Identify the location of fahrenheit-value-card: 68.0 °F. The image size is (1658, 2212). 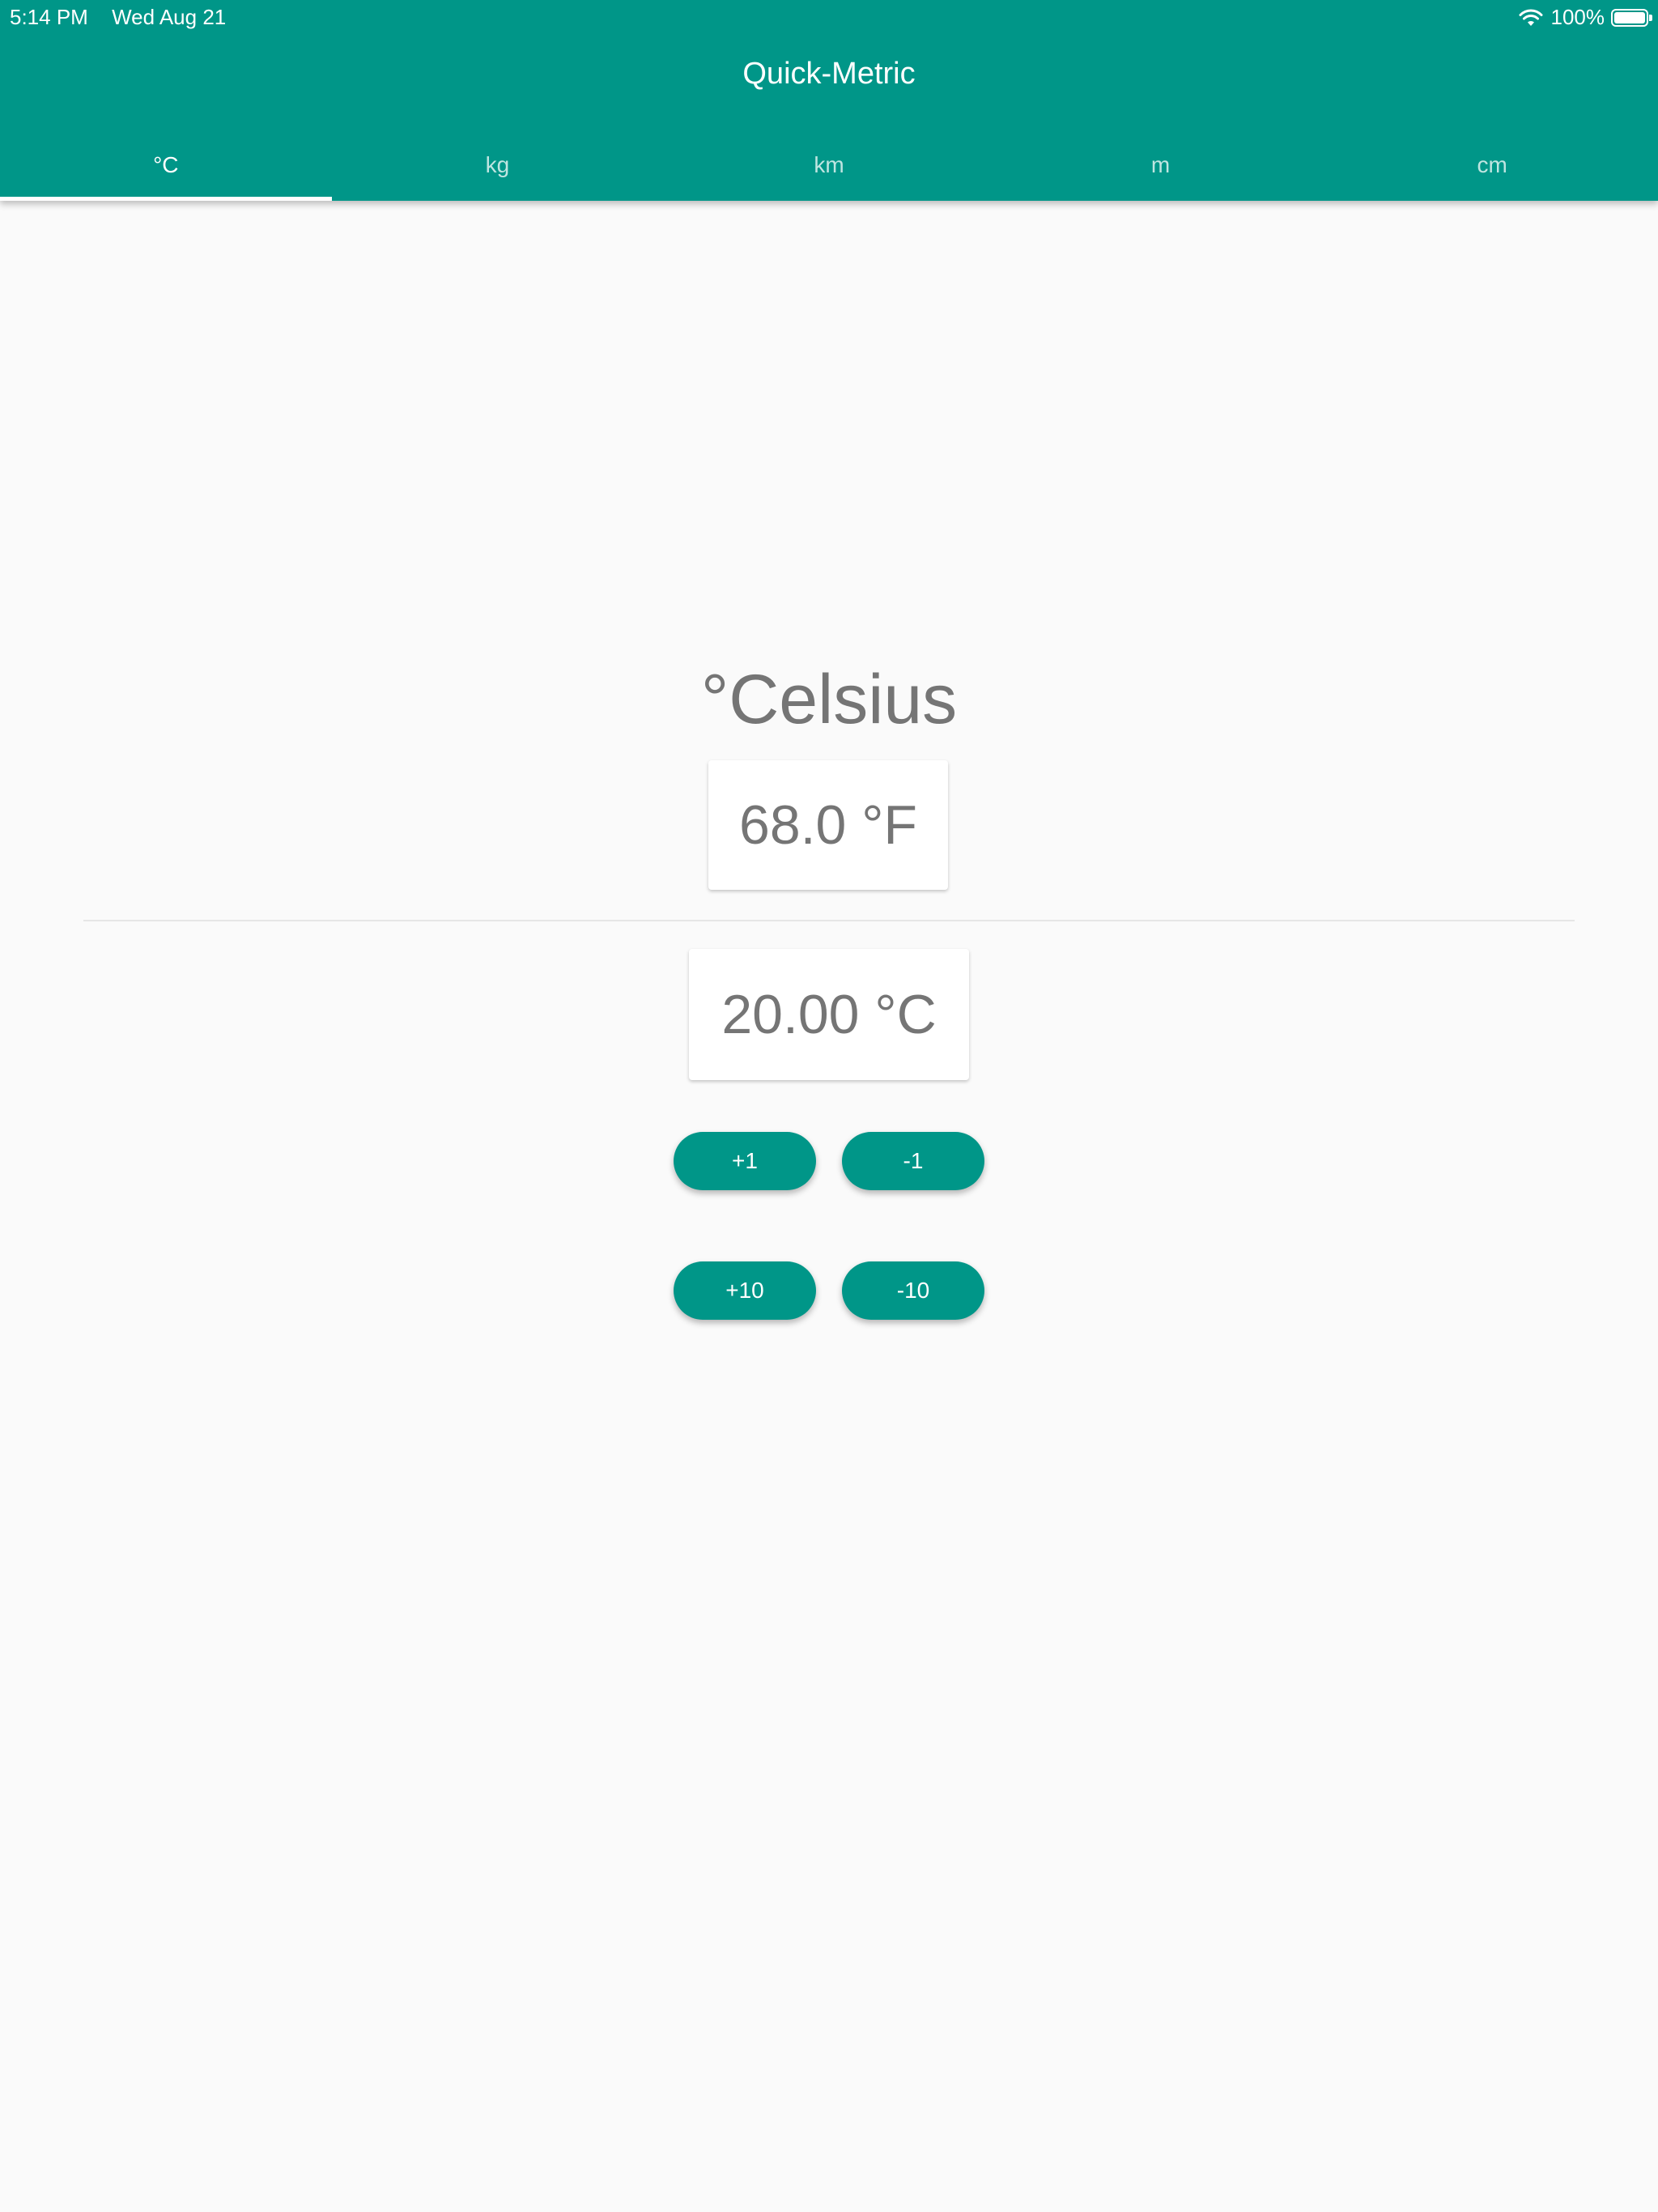
(828, 825).